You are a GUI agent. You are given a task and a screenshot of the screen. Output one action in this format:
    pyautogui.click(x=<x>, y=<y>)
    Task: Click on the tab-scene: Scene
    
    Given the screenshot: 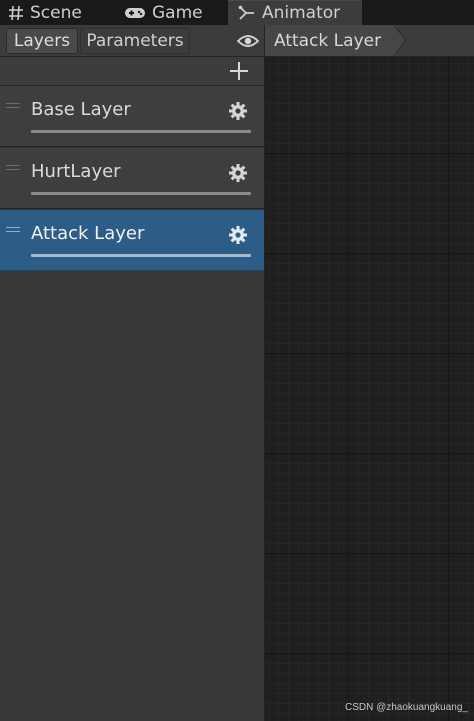 What is the action you would take?
    pyautogui.click(x=63, y=12)
    